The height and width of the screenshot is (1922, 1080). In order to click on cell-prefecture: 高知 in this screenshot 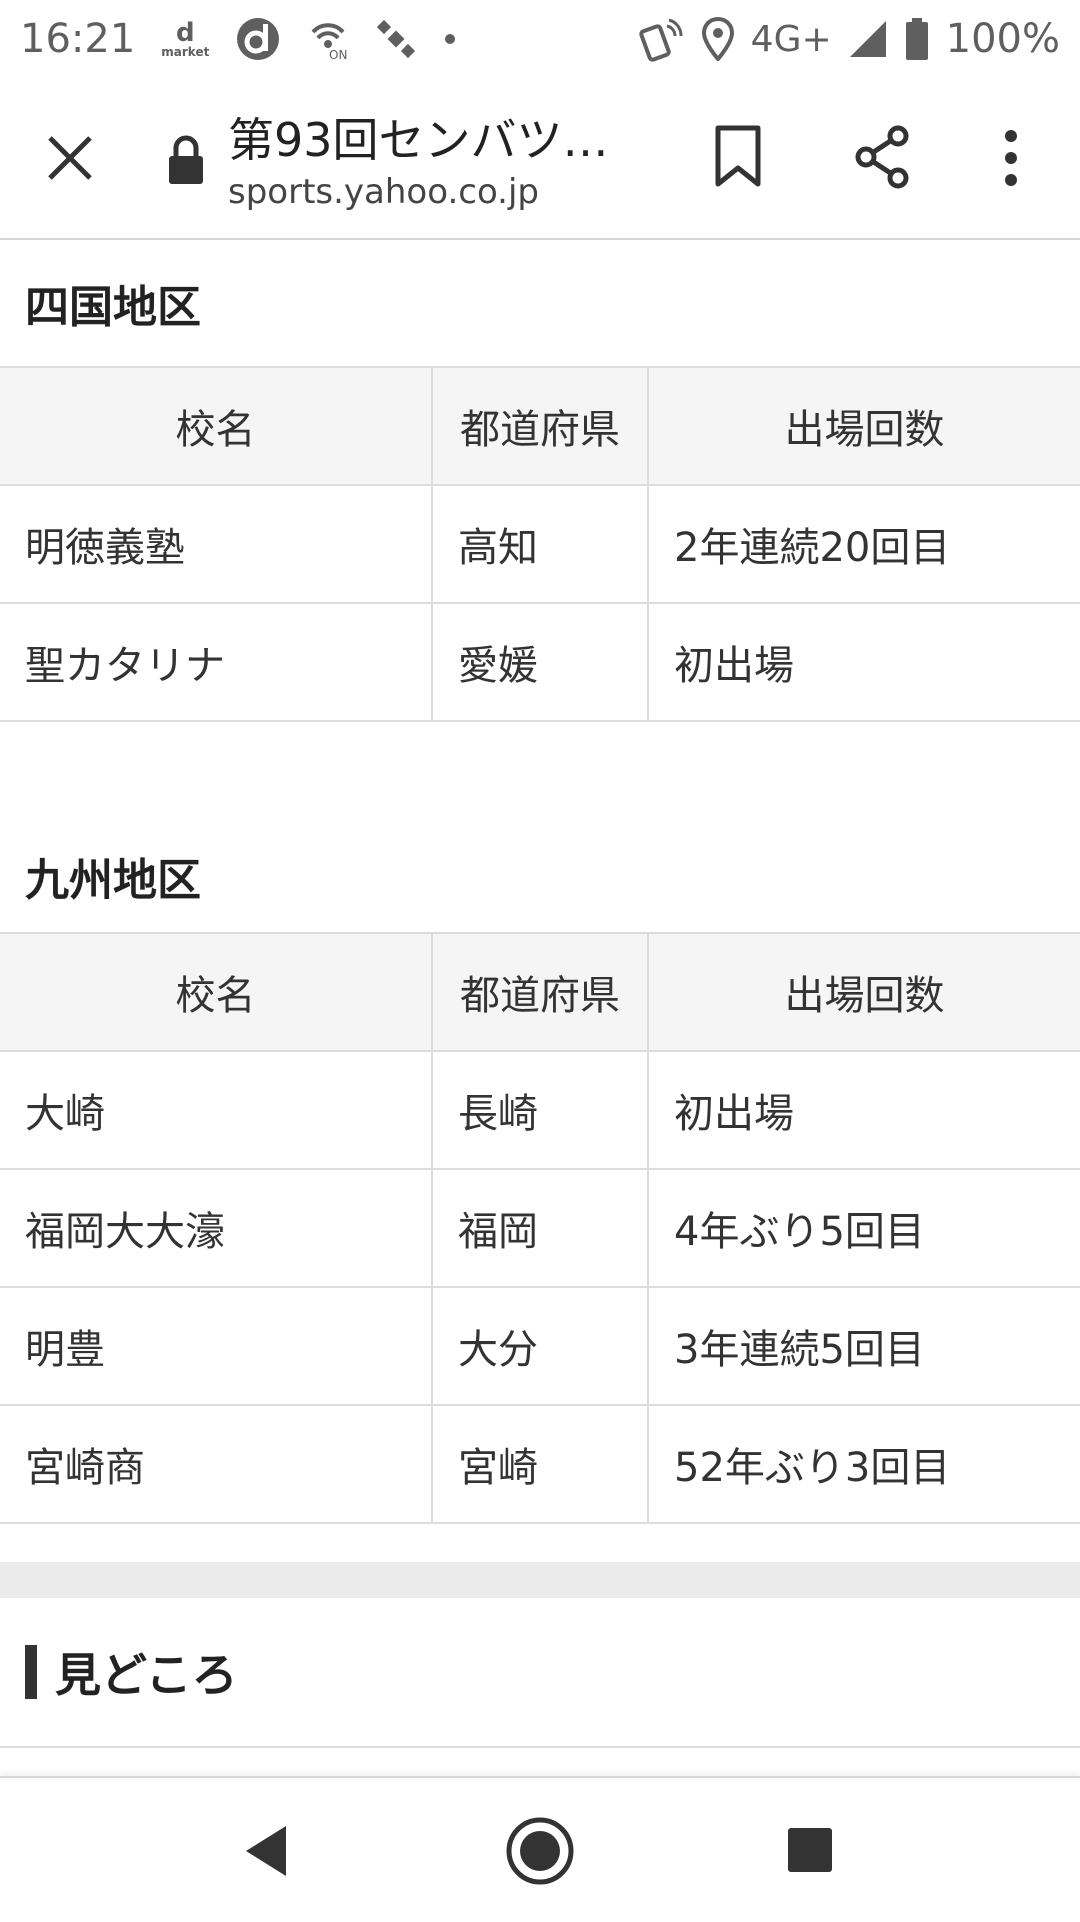, I will do `click(540, 544)`.